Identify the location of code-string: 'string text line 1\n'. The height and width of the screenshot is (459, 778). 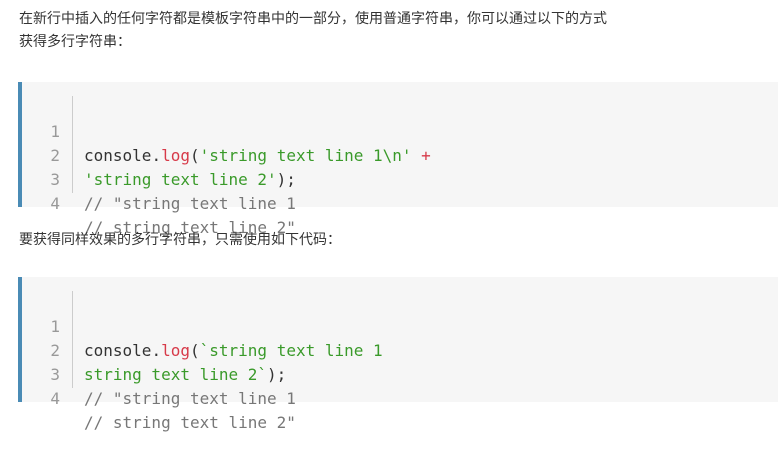
(305, 155).